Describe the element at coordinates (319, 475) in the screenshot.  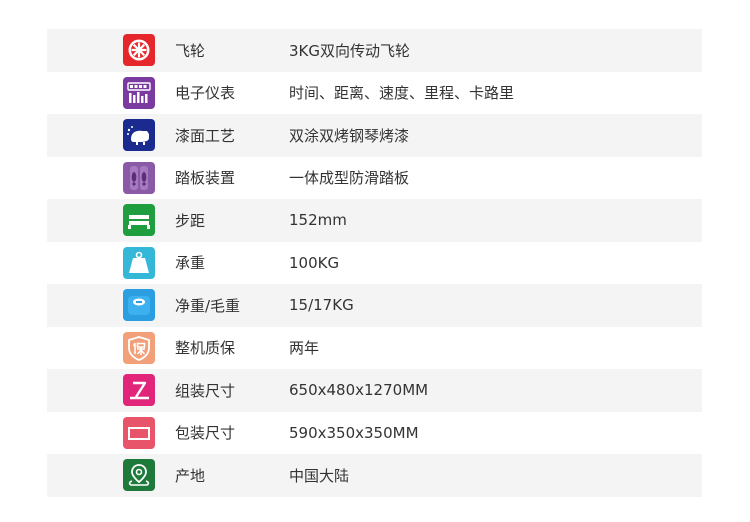
I see `spec-value: 中国大陆` at that location.